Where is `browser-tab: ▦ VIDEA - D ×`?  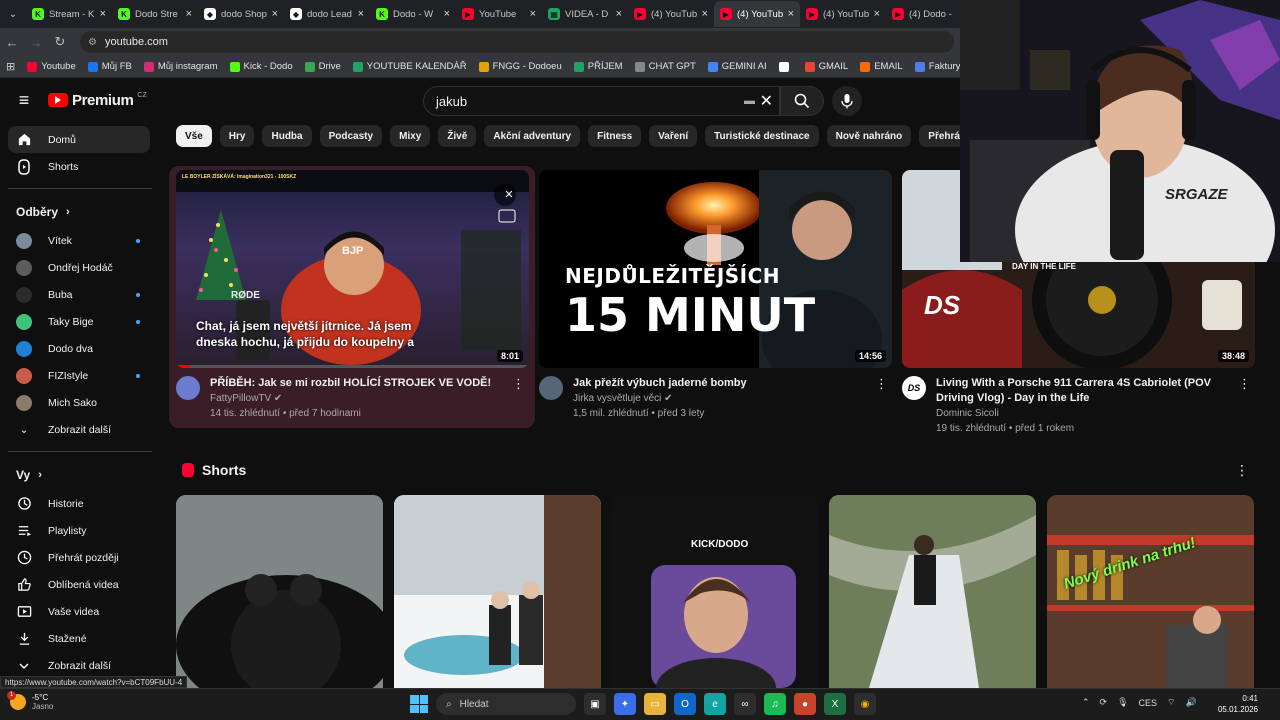 browser-tab: ▦ VIDEA - D × is located at coordinates (585, 14).